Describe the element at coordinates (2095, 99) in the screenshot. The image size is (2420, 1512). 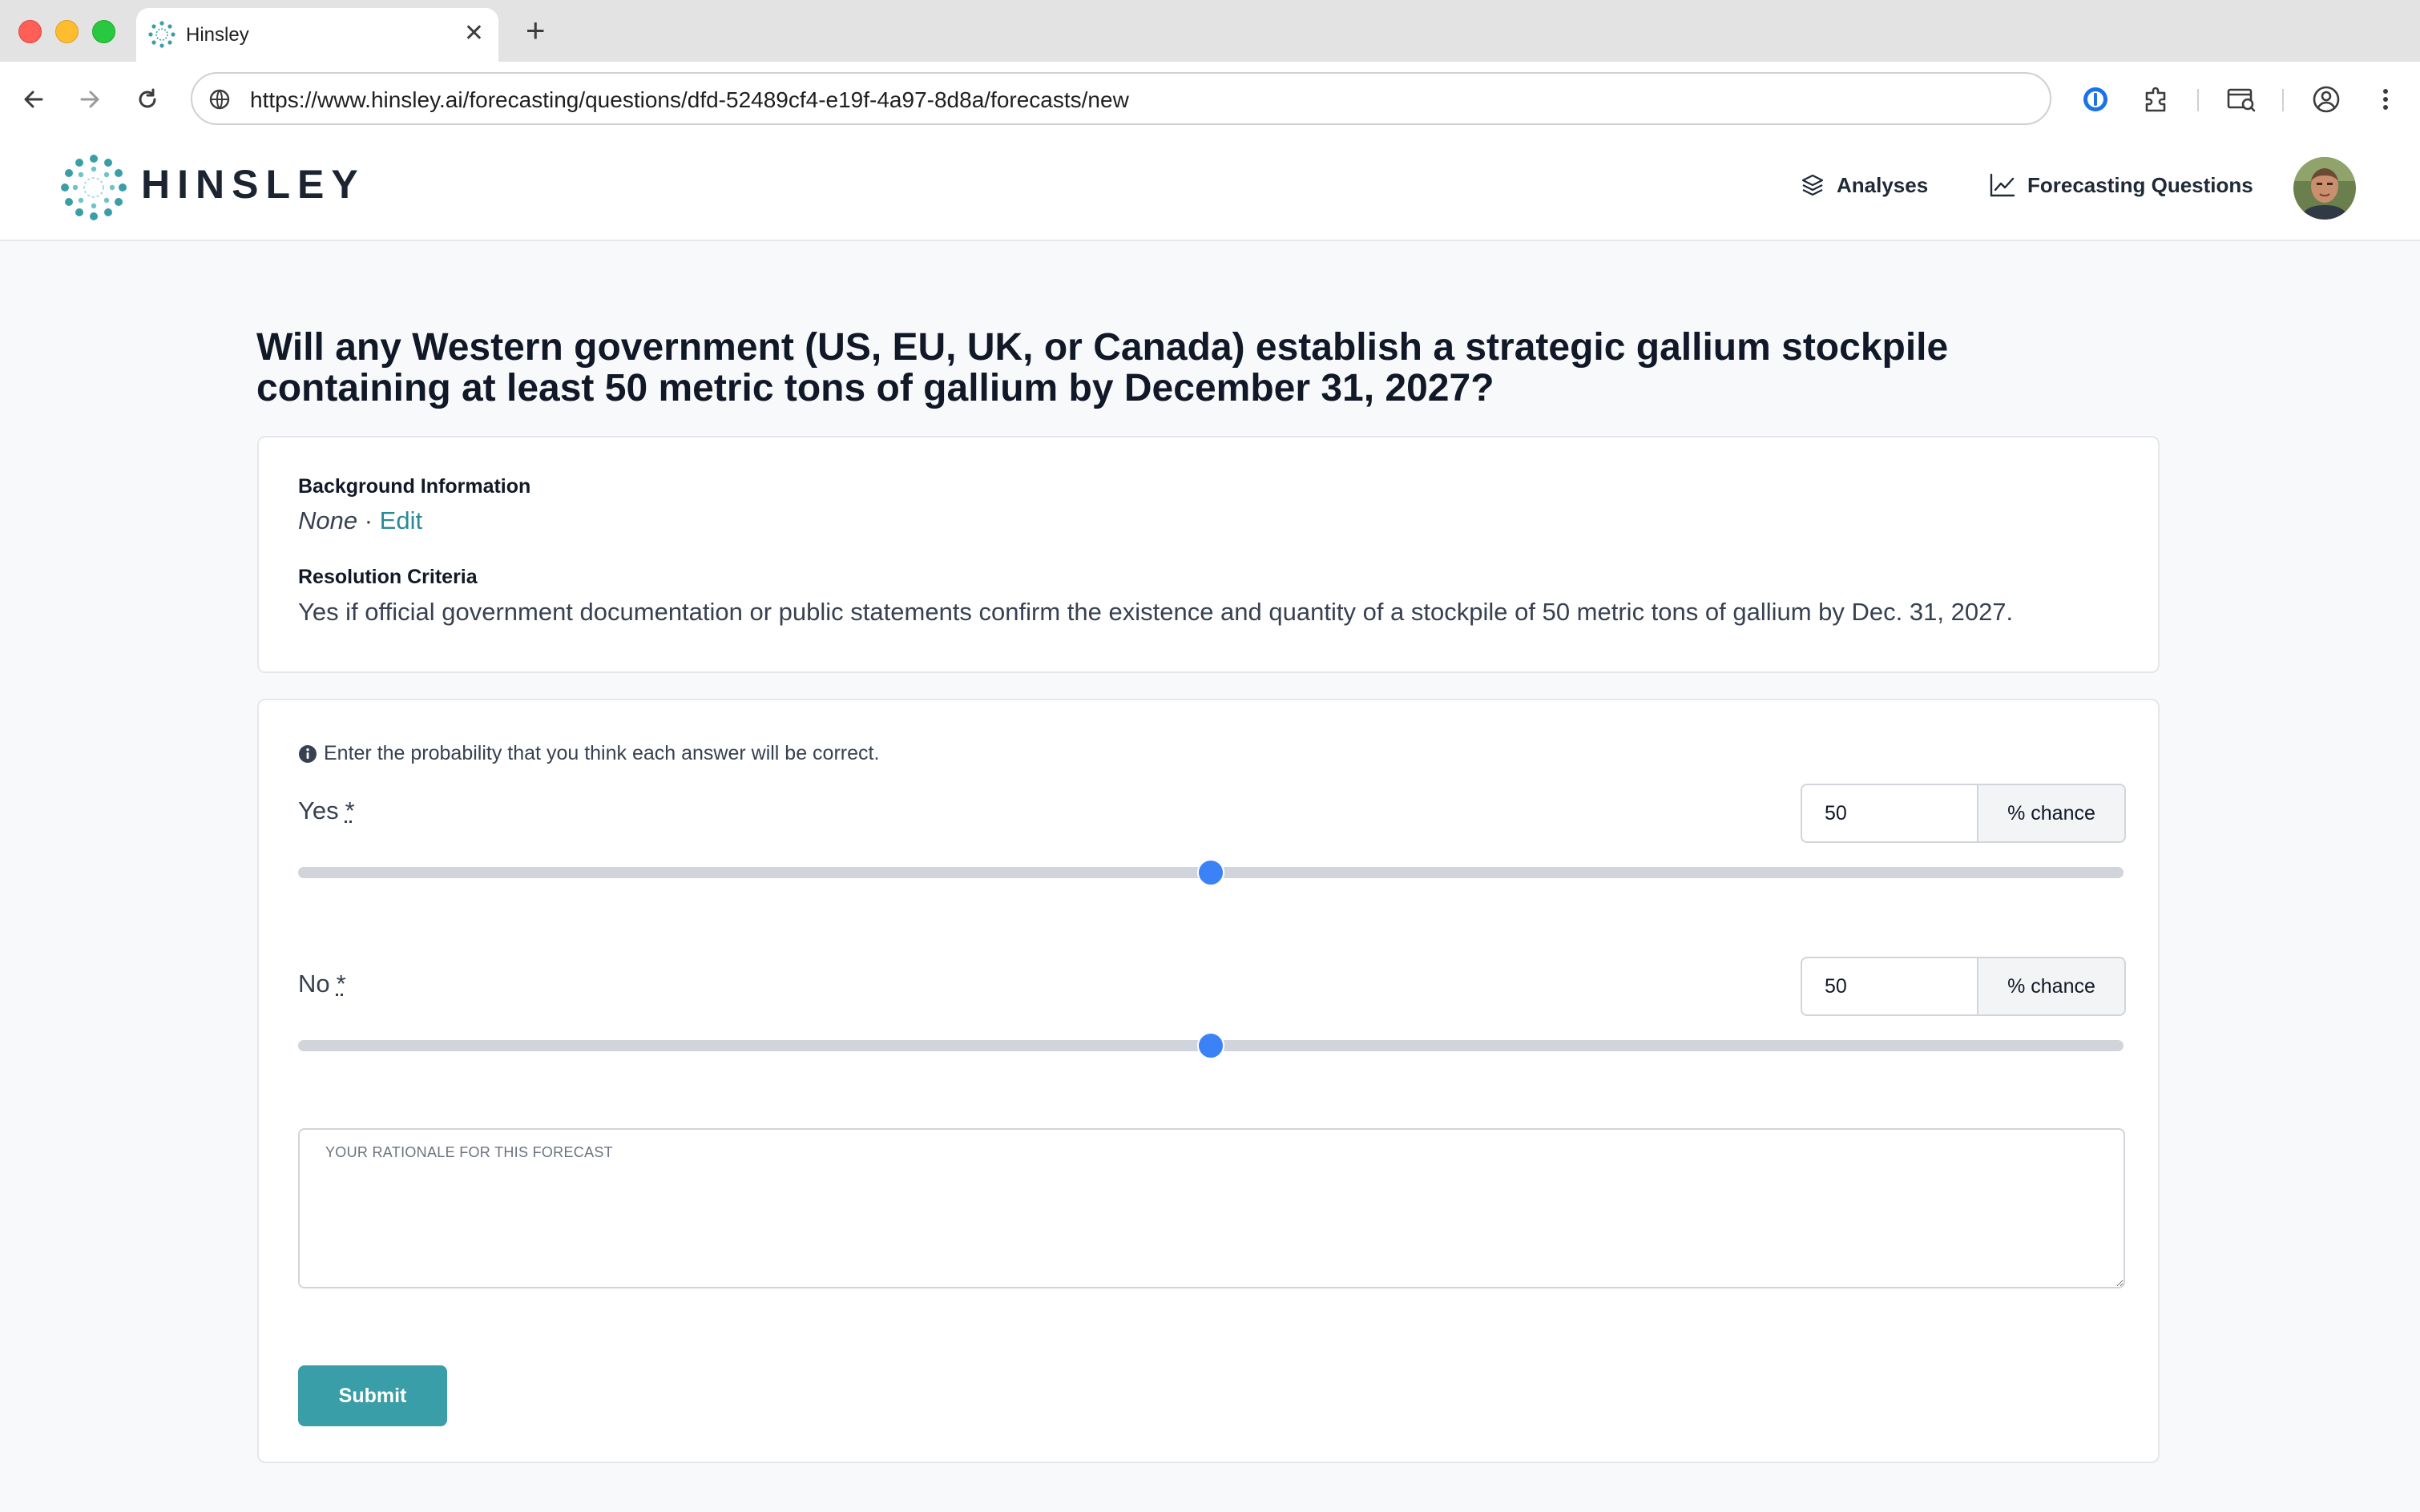
I see `password-manager-icon` at that location.